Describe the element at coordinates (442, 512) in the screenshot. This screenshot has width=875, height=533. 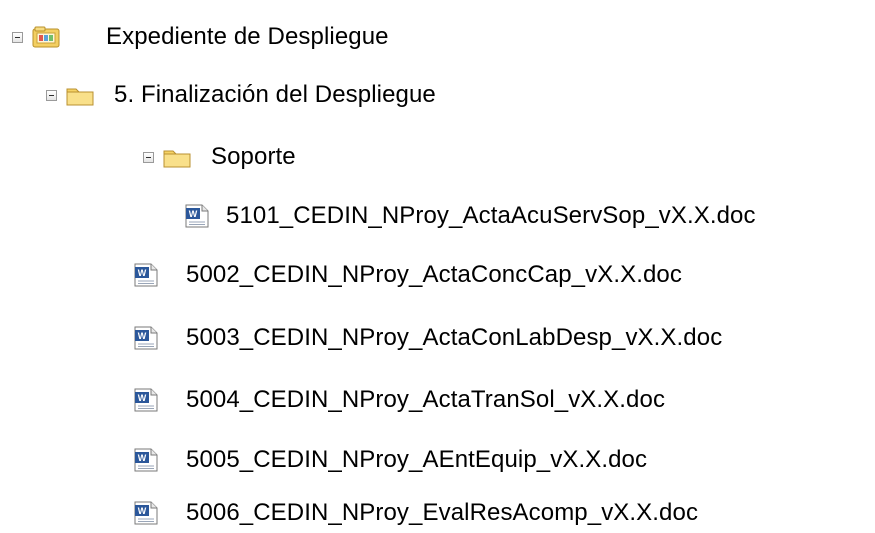
I see `file-label: 5006_CEDIN_NProy_EvalResAcomp_vX.X.doc` at that location.